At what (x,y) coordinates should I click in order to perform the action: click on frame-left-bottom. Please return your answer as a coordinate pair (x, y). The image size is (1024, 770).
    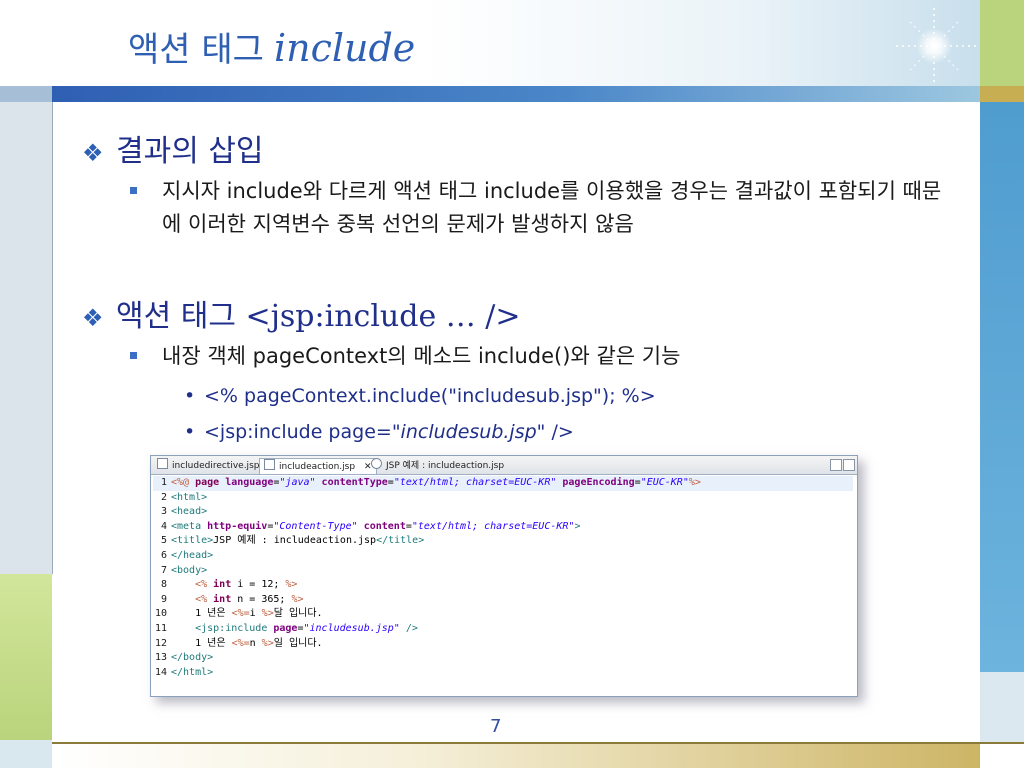
    Looking at the image, I should click on (26, 754).